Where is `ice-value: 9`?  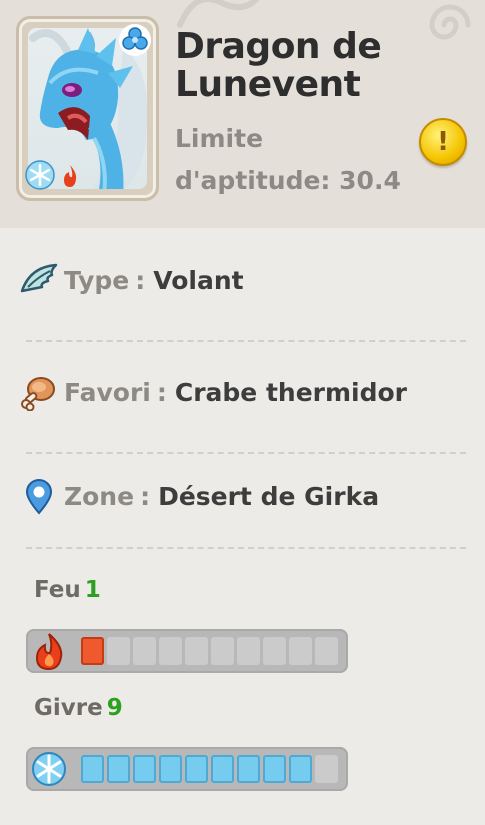
ice-value: 9 is located at coordinates (114, 708).